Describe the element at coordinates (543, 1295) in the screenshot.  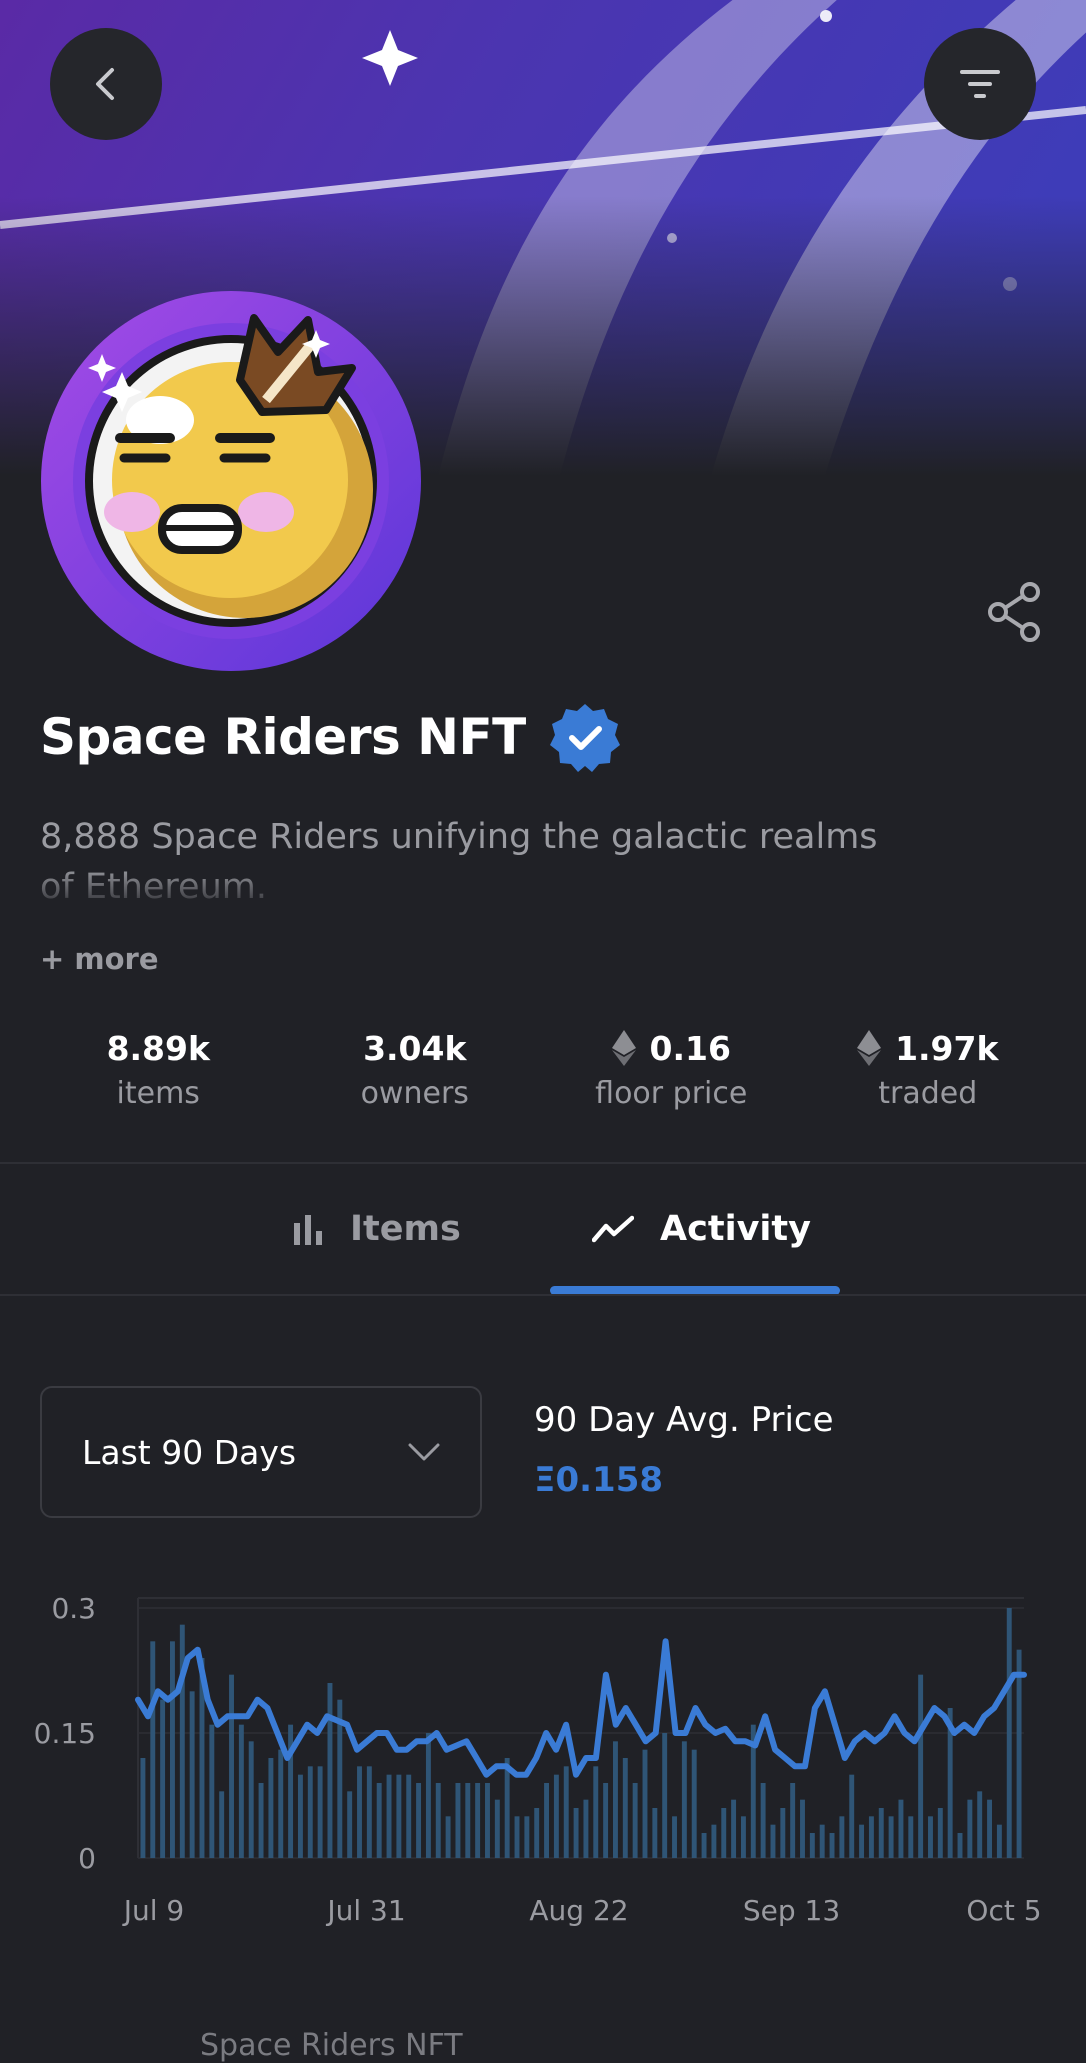
I see `divider` at that location.